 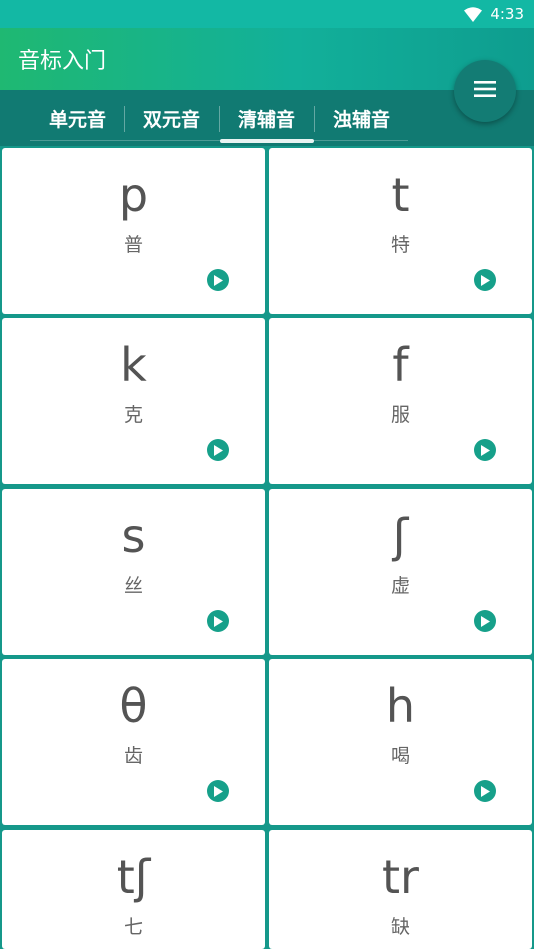 What do you see at coordinates (133, 195) in the screenshot?
I see `phonetic-symbol: p` at bounding box center [133, 195].